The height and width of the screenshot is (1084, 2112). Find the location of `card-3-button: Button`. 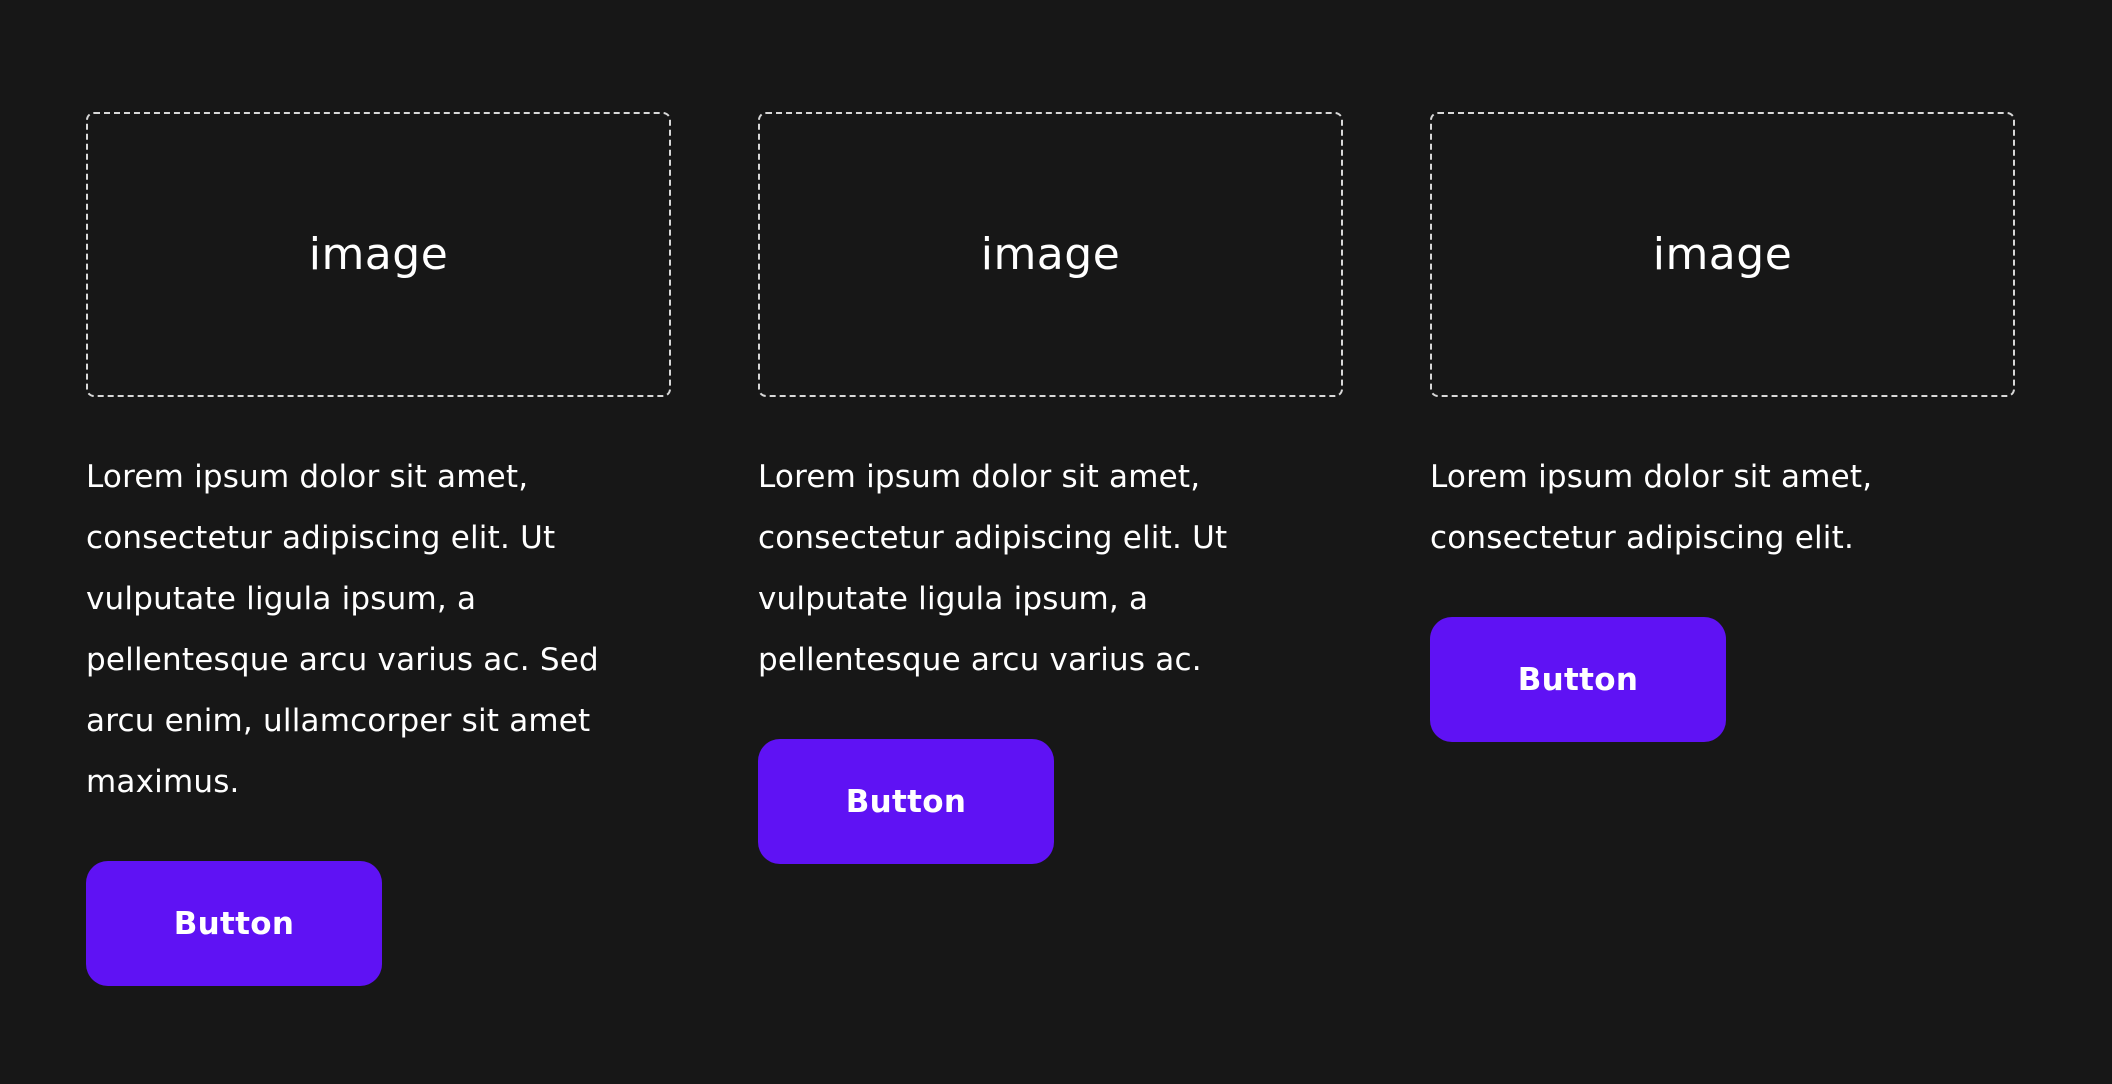

card-3-button: Button is located at coordinates (1578, 679).